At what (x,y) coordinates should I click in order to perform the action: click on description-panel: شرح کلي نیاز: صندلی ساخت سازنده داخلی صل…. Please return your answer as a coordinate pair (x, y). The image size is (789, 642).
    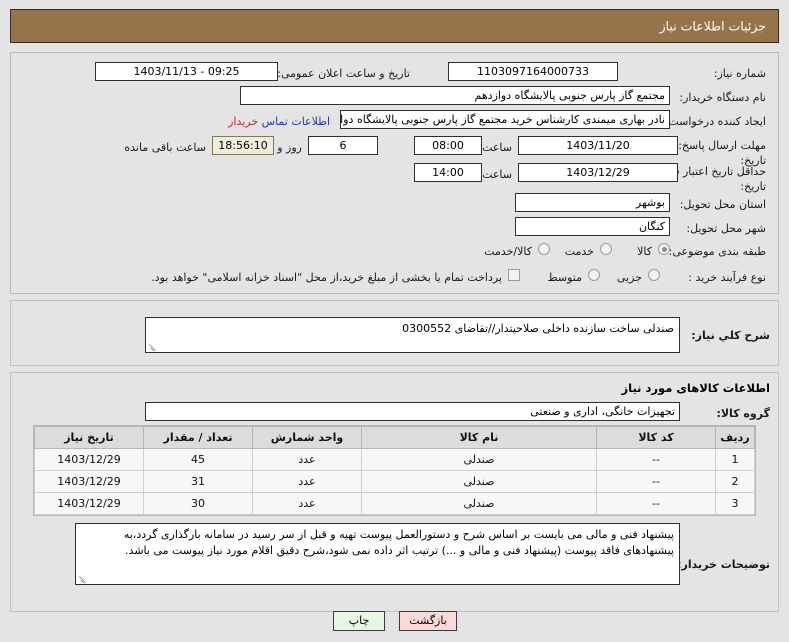
    Looking at the image, I should click on (394, 333).